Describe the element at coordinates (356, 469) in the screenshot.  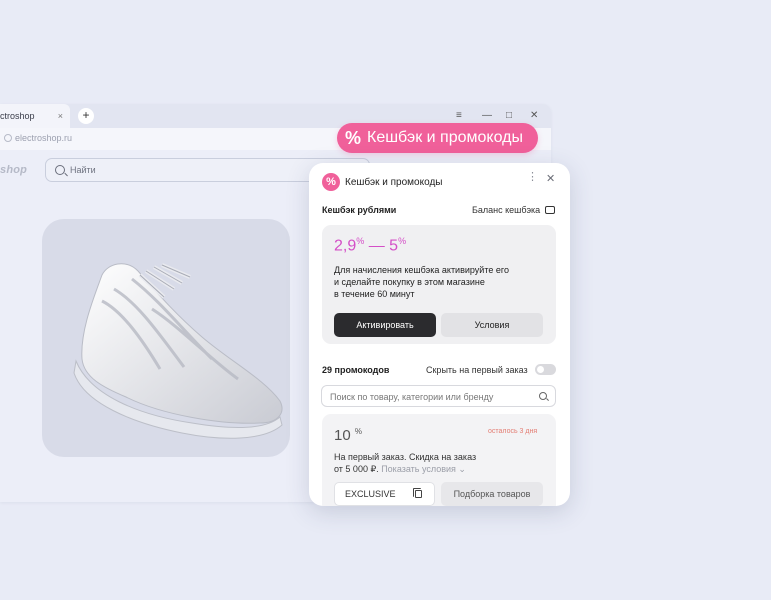
I see `promo-line: от 5 000 ₽.` at that location.